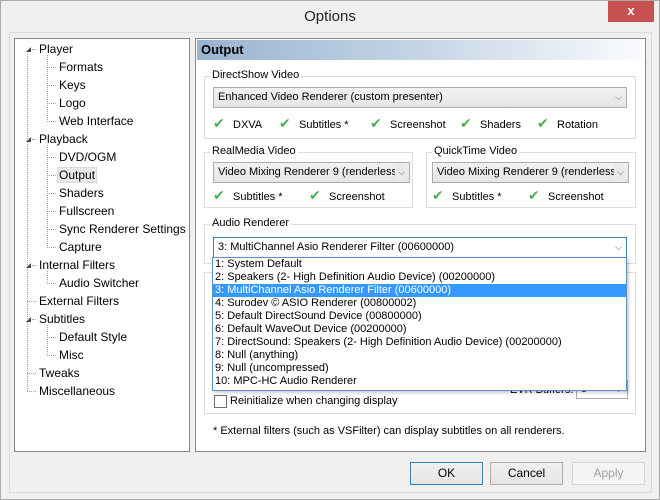  I want to click on tree-item-label: Audio Switcher, so click(99, 283).